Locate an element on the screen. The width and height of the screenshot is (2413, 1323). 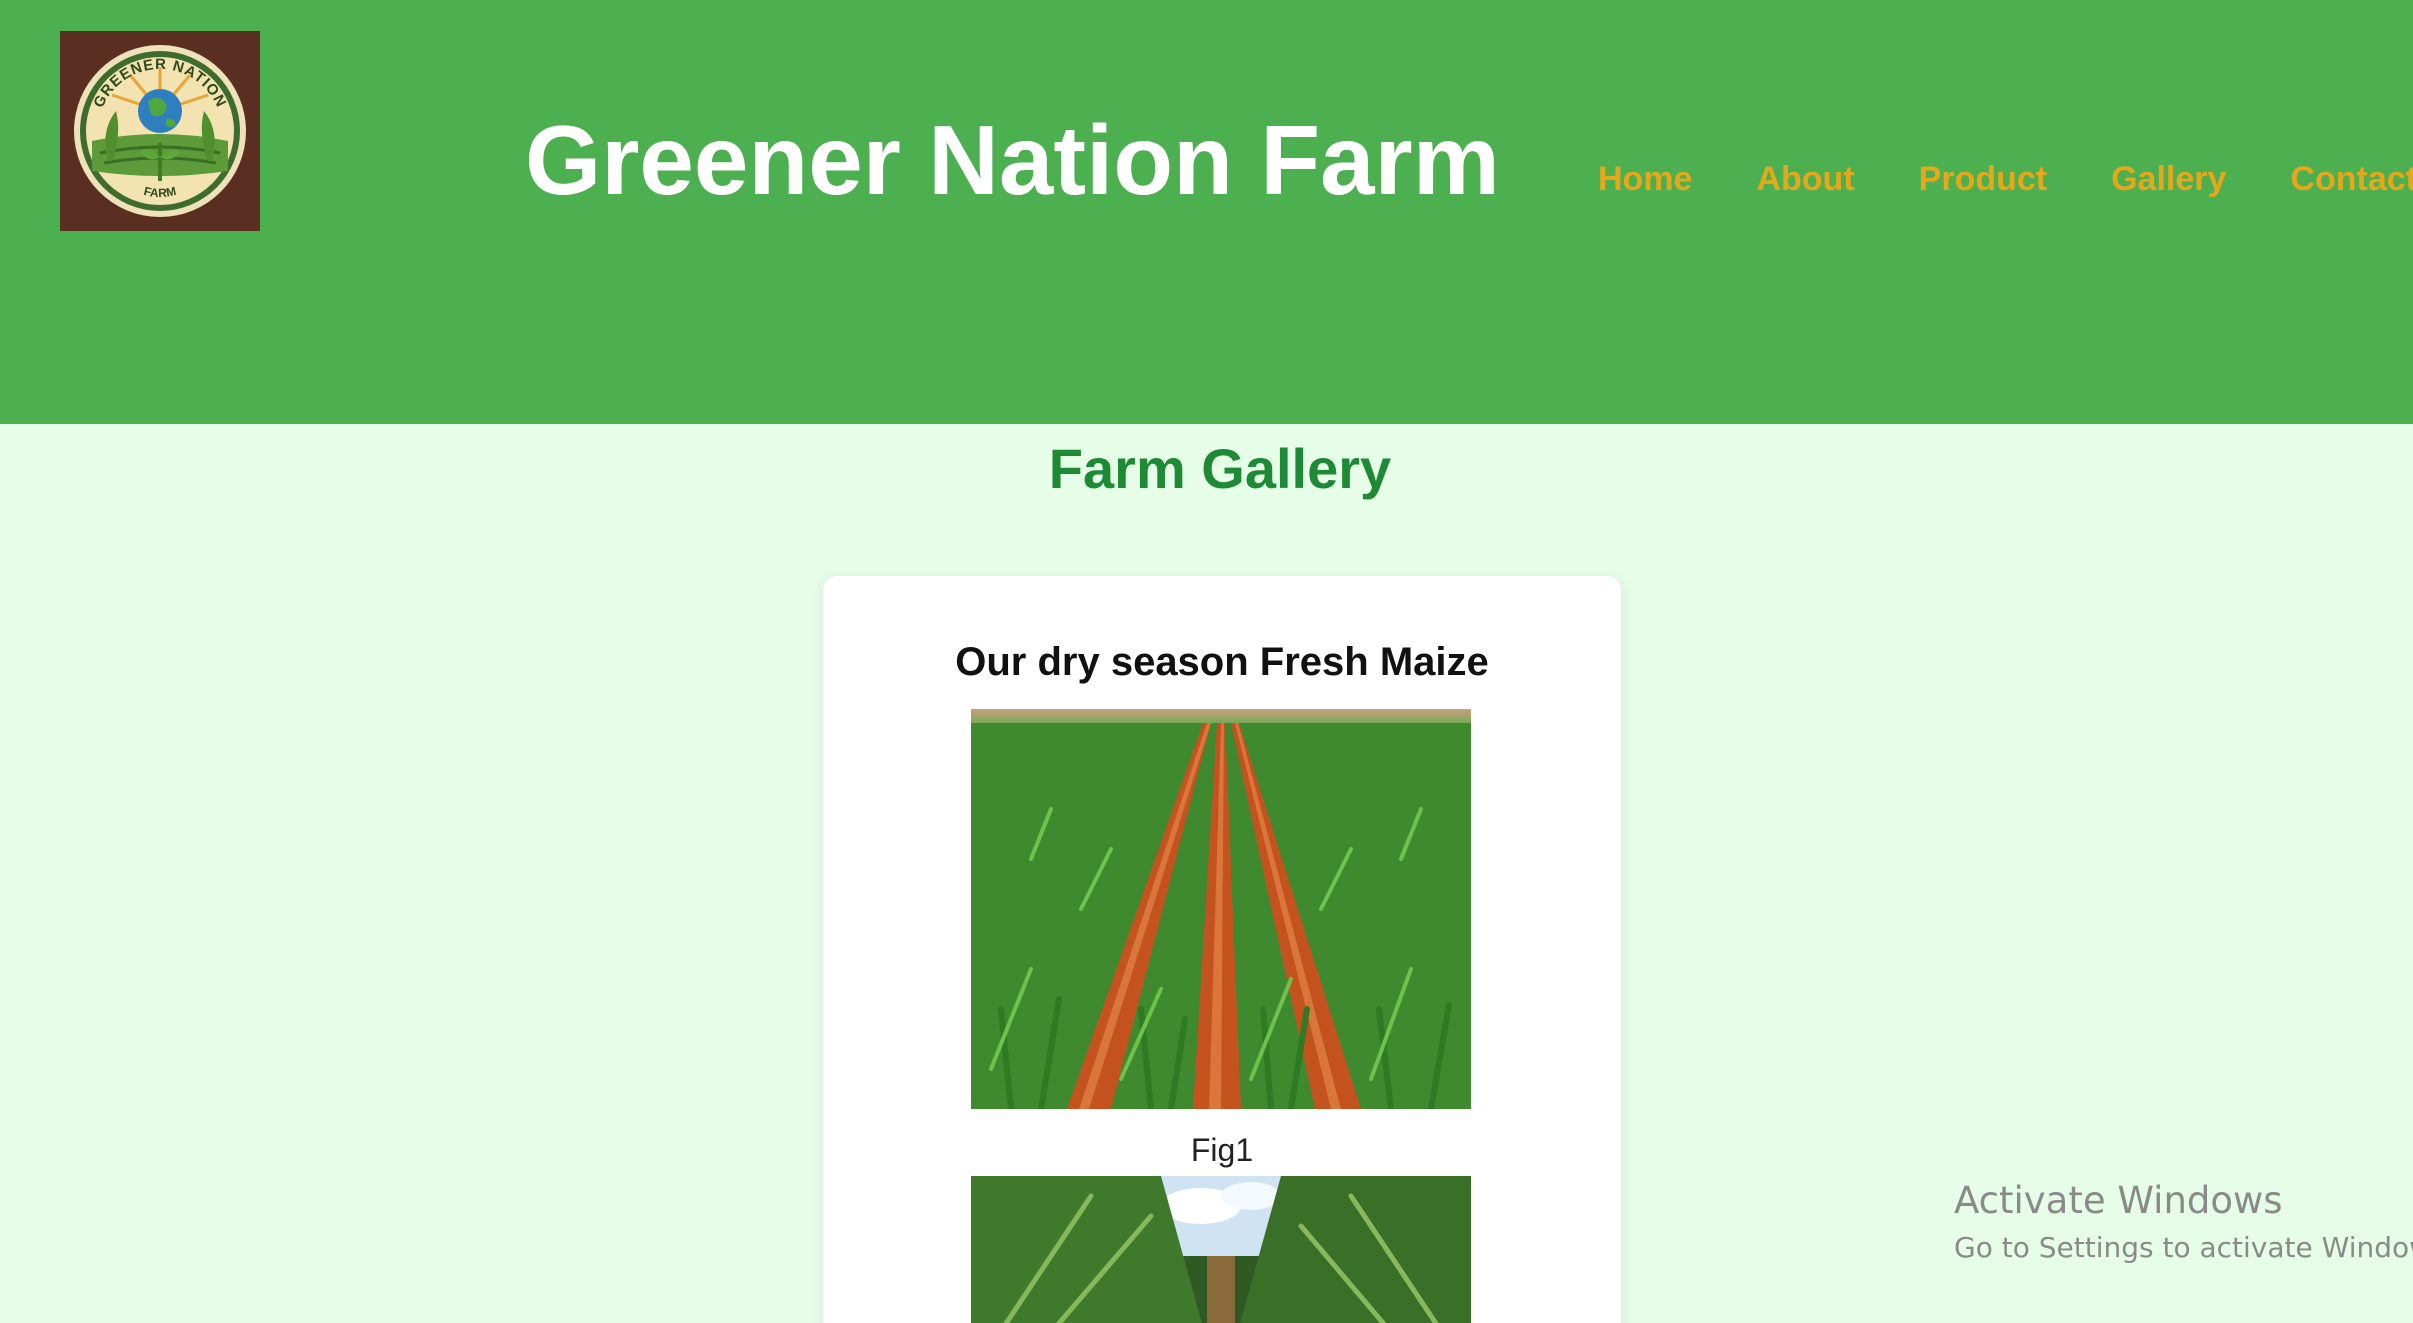
watermark-title: Activate Windows is located at coordinates (2118, 1200).